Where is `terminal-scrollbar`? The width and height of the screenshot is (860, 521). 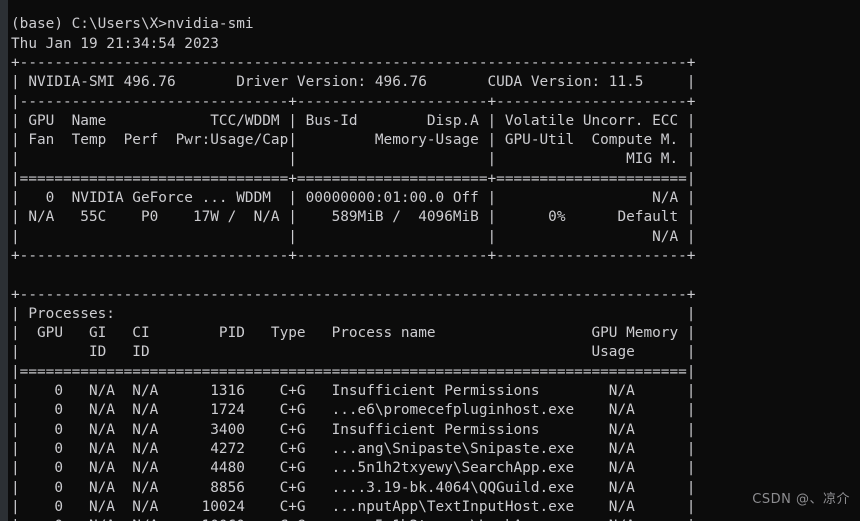 terminal-scrollbar is located at coordinates (4, 260).